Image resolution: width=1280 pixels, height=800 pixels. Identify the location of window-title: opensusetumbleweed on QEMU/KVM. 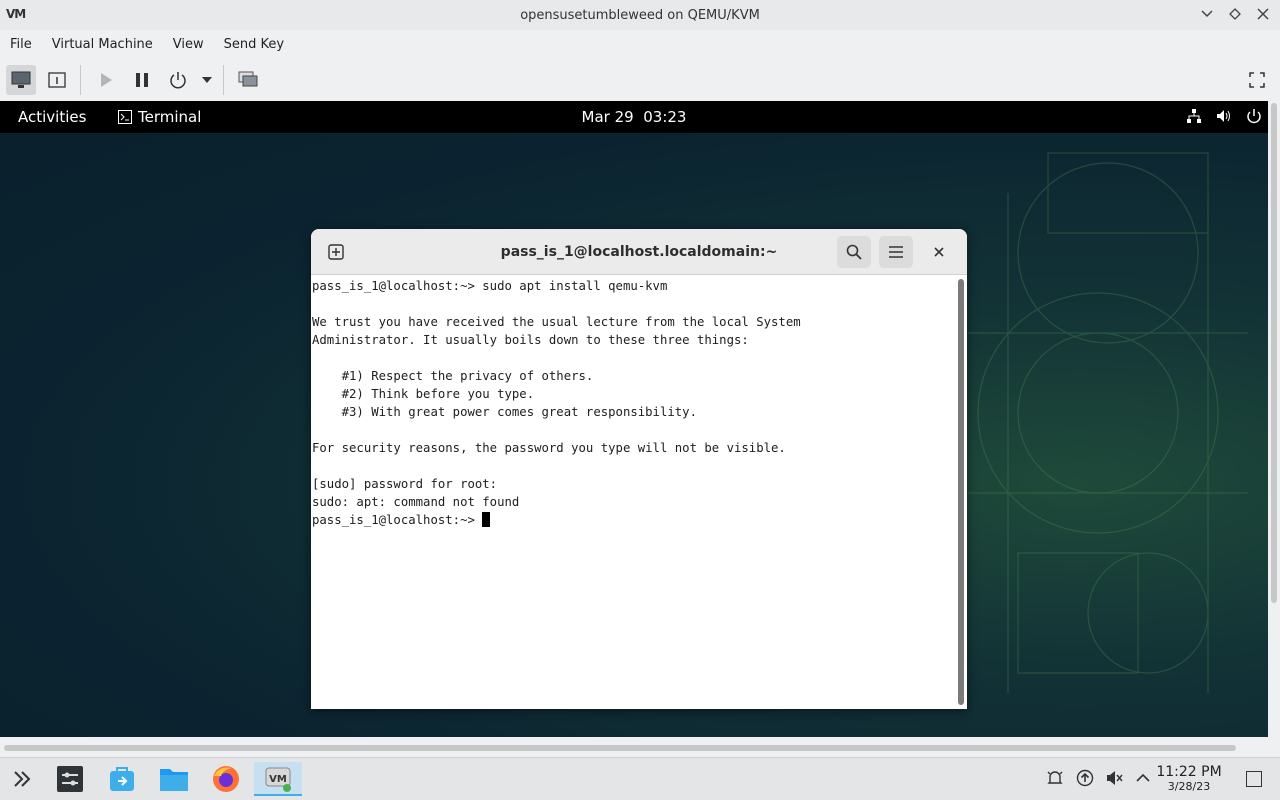
(640, 15).